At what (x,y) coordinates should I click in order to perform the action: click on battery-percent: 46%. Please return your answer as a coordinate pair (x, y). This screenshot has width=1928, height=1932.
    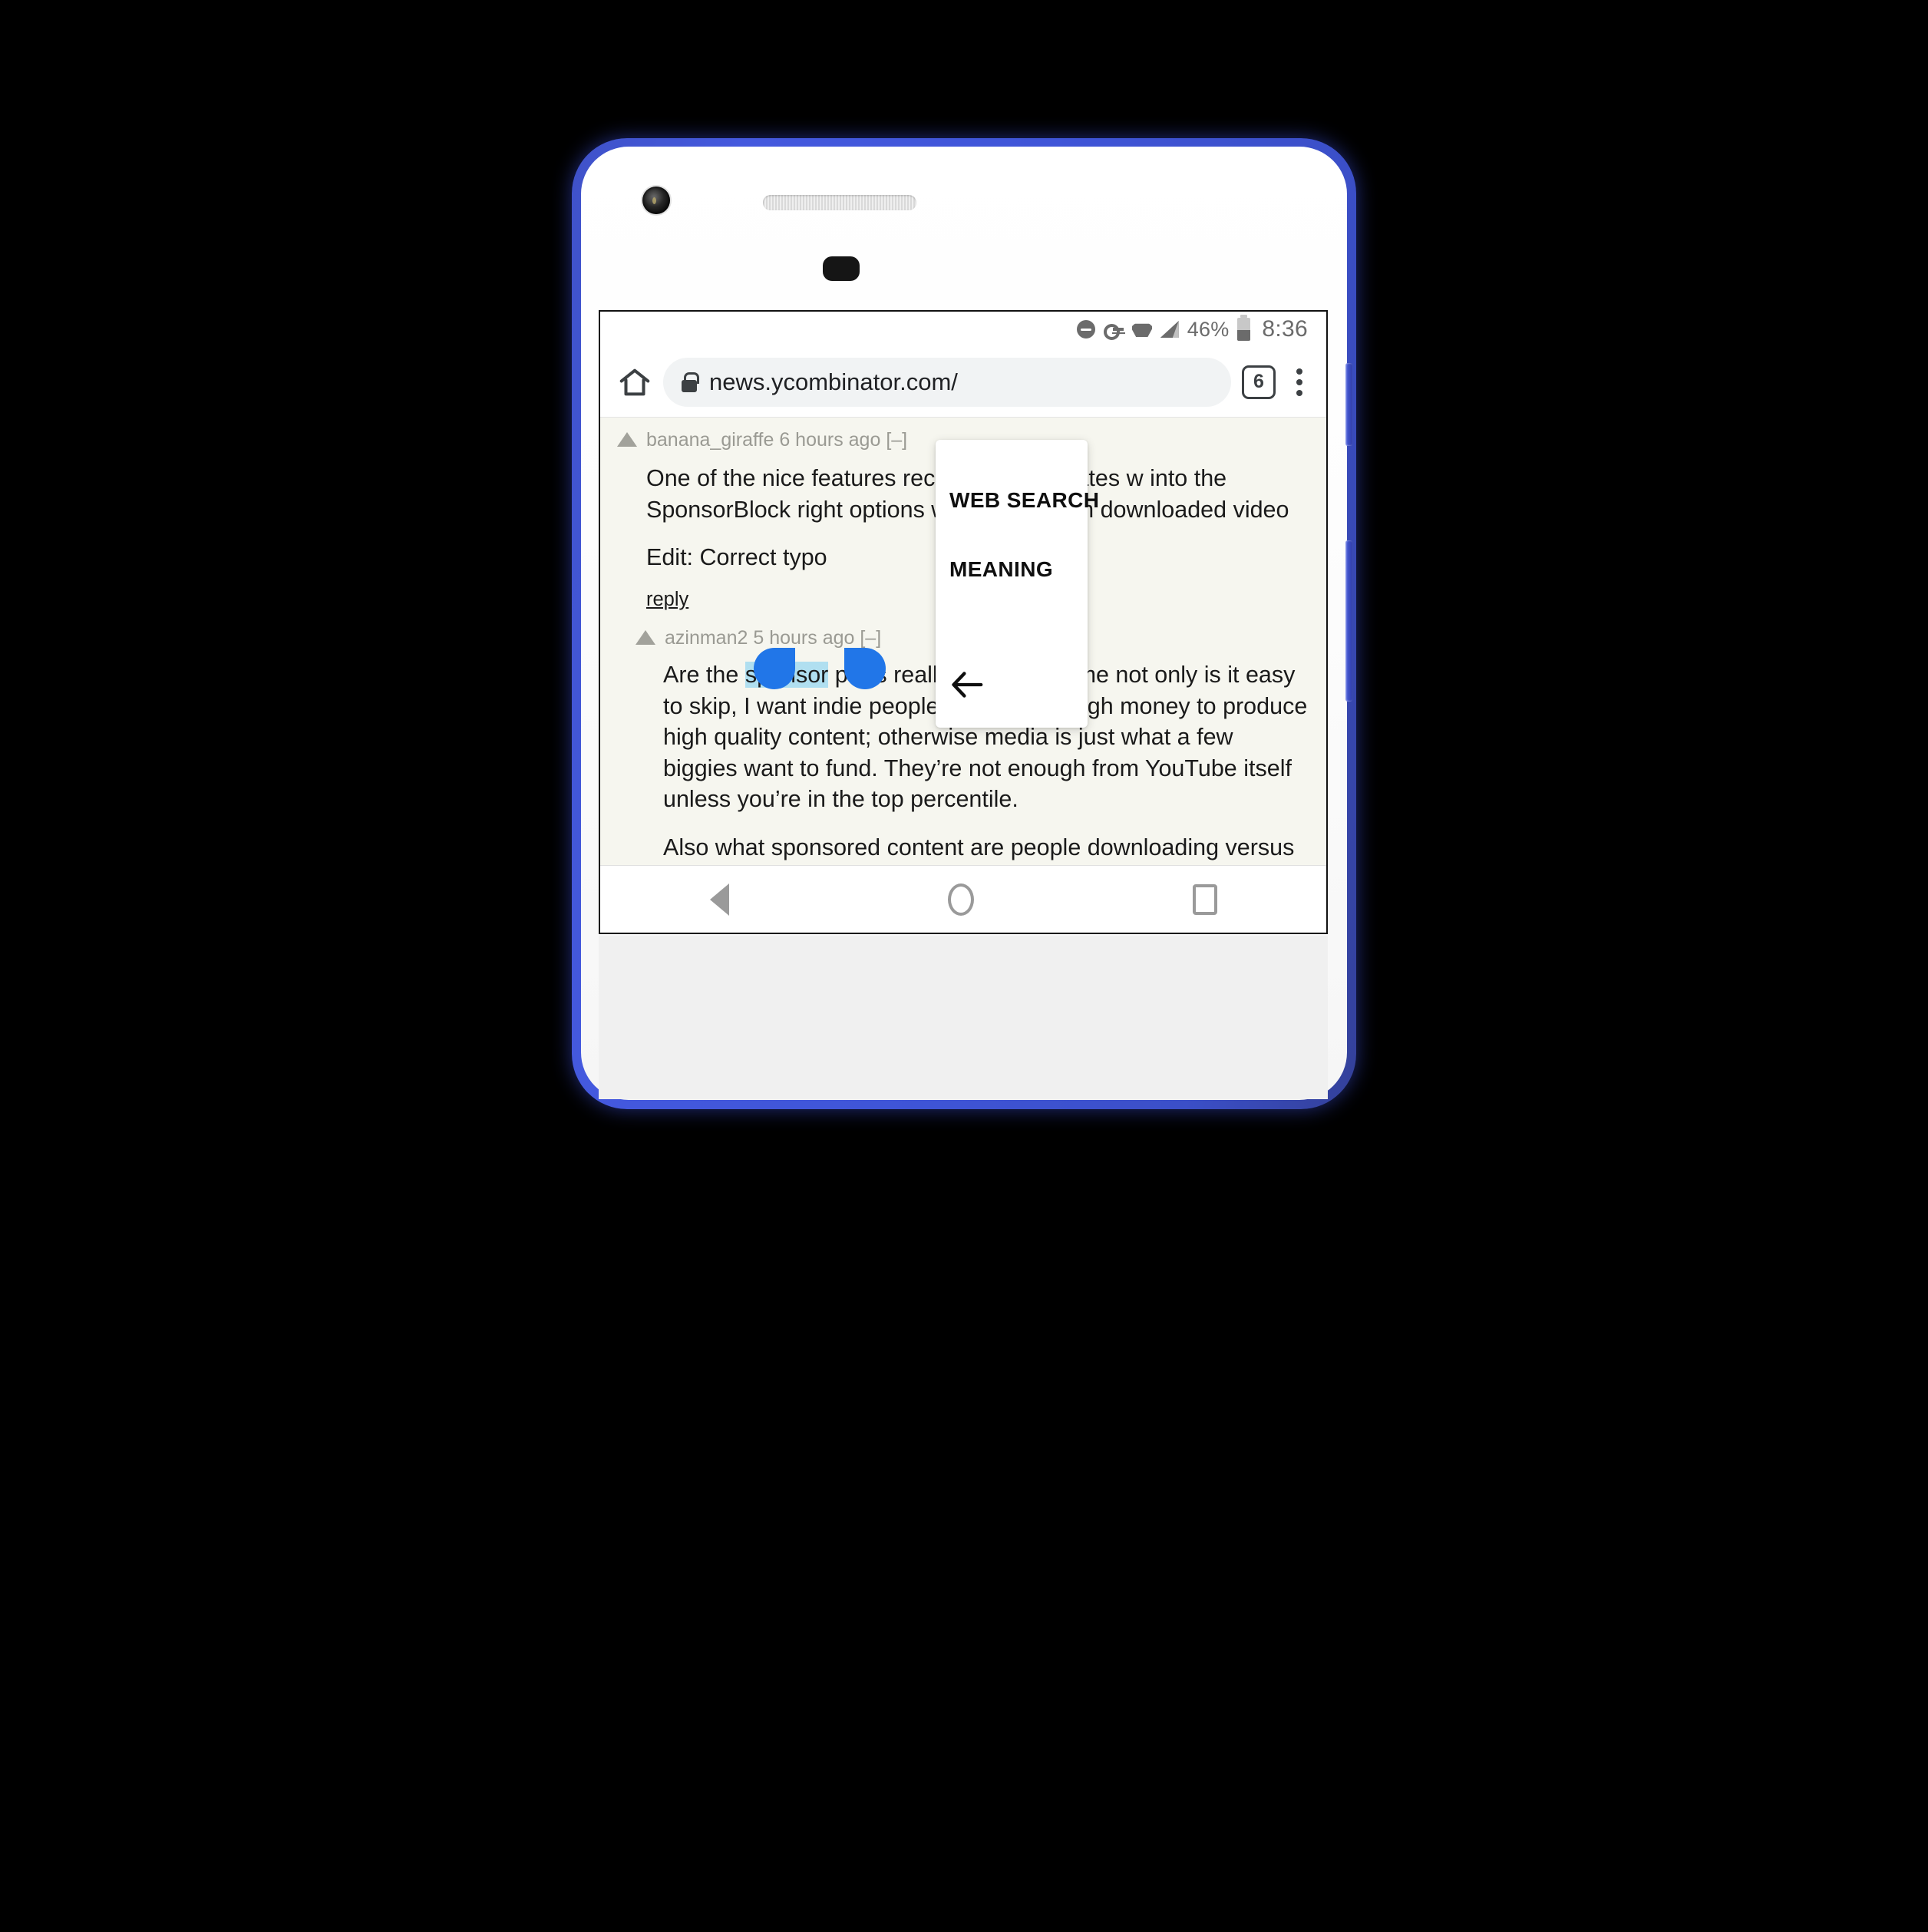
    Looking at the image, I should click on (1208, 329).